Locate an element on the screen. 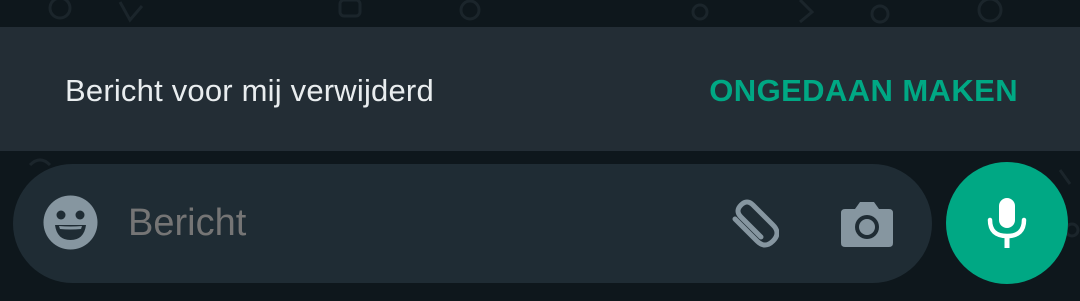  microphone-button is located at coordinates (1007, 223).